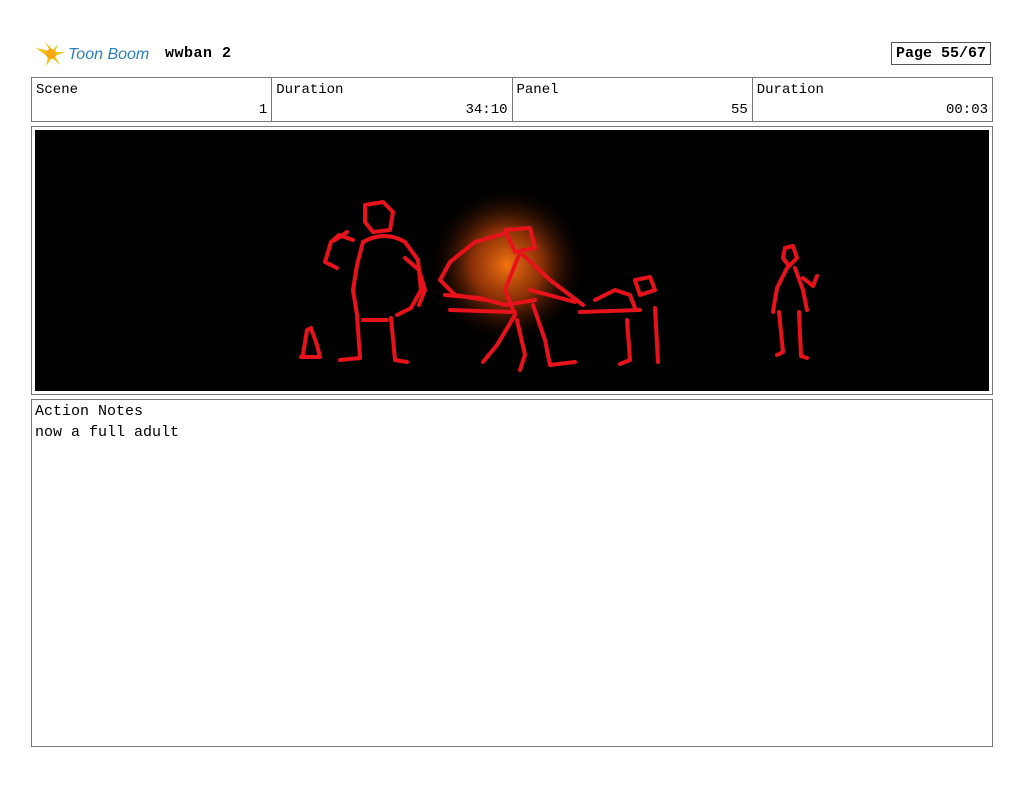  I want to click on panel-duration-value: 00:03, so click(966, 110).